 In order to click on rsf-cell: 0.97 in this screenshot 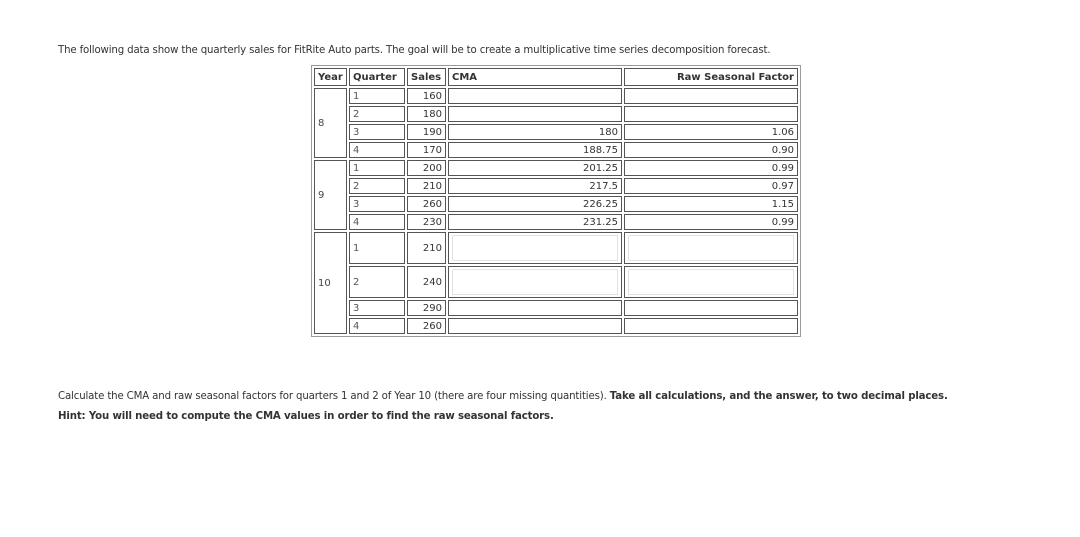, I will do `click(711, 186)`.